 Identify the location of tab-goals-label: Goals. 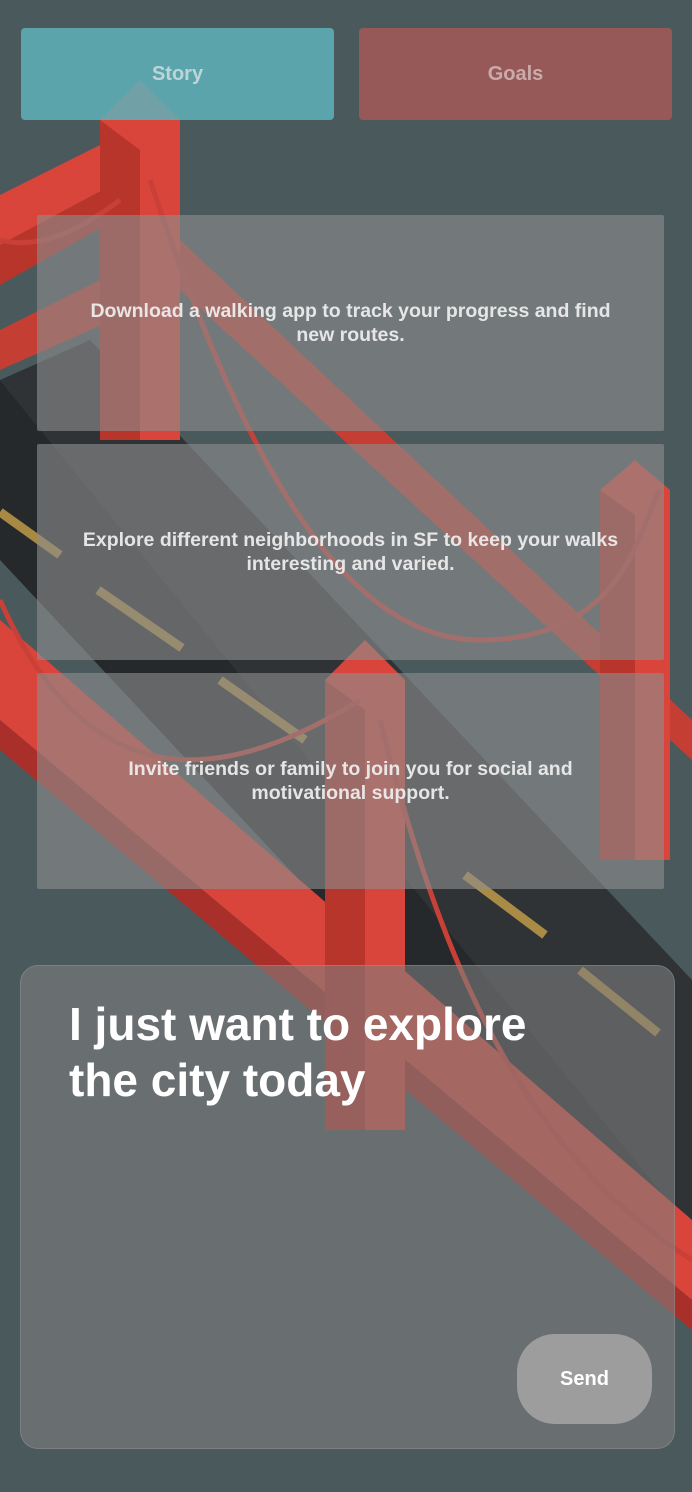
(515, 73).